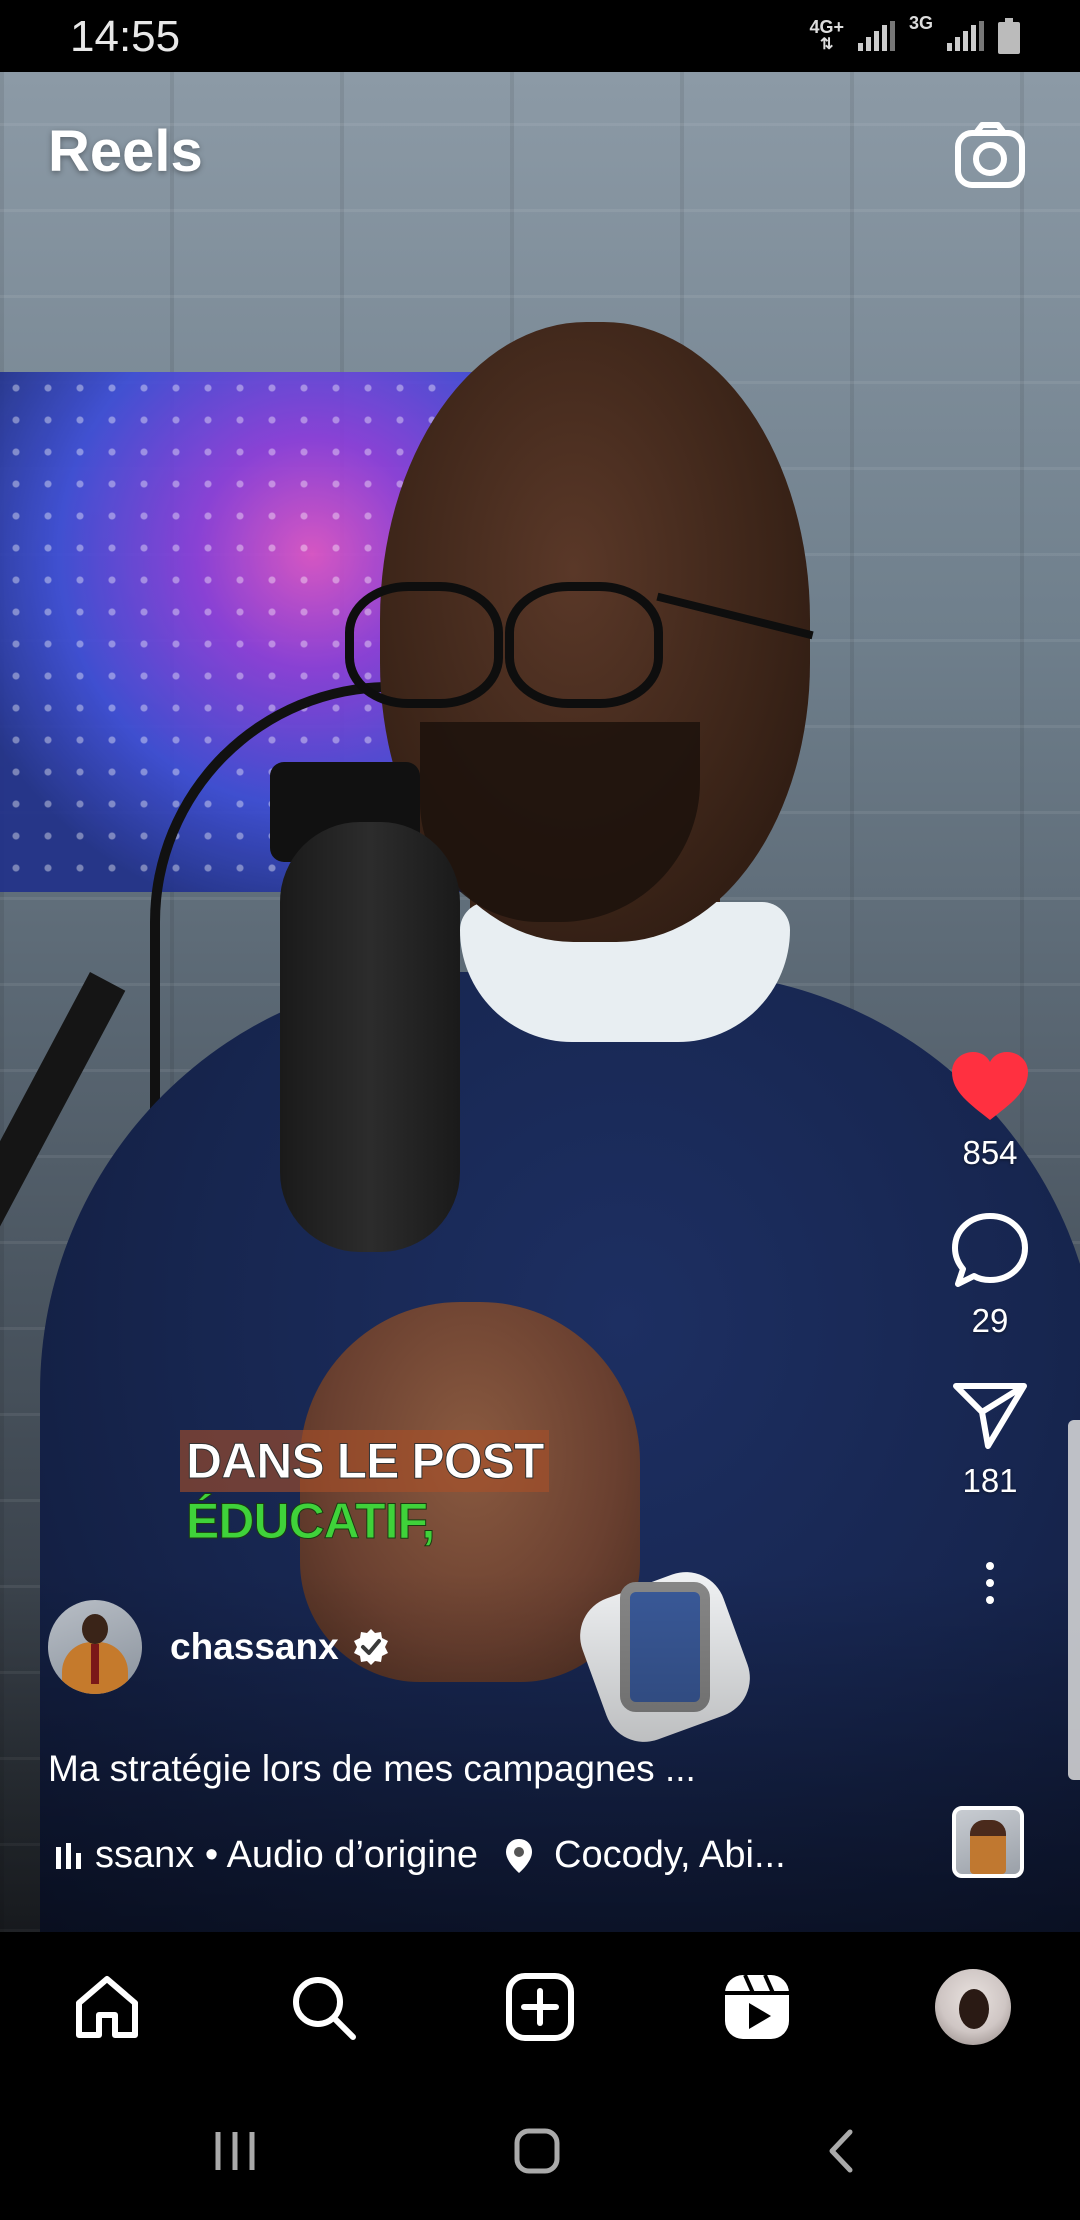  I want to click on status-icons: 4G+ ⇅ 3G, so click(914, 36).